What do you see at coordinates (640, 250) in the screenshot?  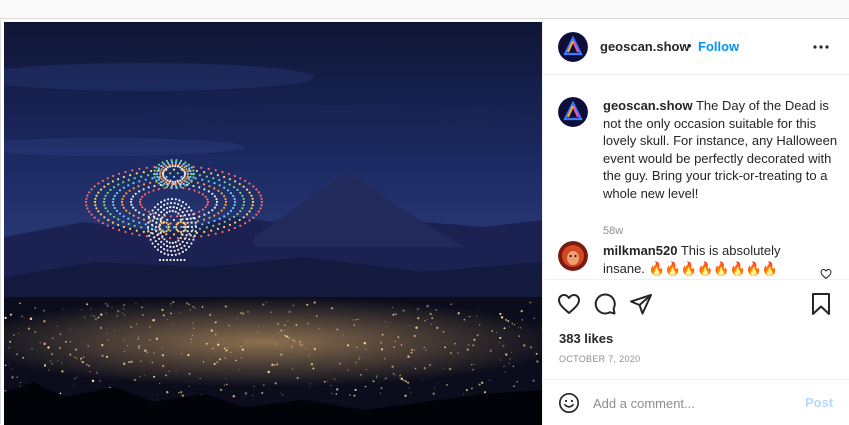 I see `comment-username: milkman520` at bounding box center [640, 250].